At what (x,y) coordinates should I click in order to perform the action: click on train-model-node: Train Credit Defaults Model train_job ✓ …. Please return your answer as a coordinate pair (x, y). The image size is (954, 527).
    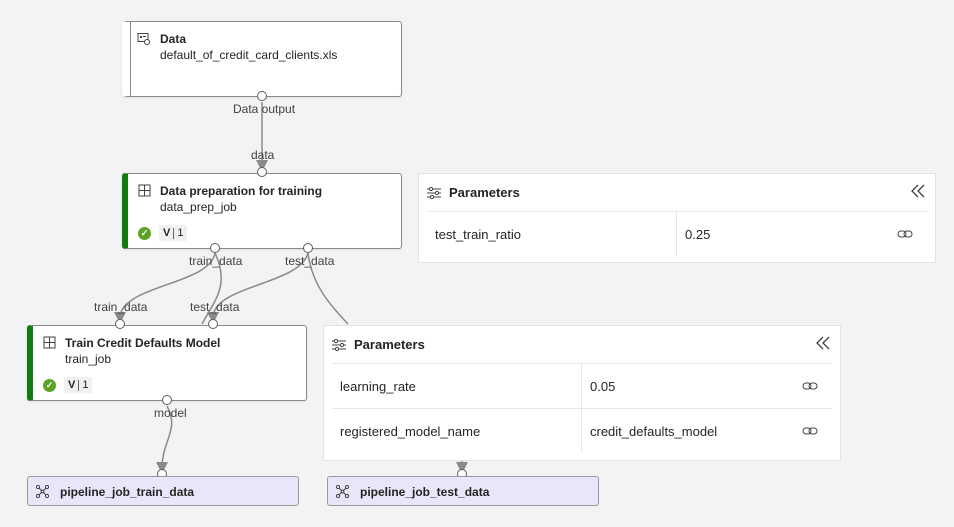
    Looking at the image, I should click on (167, 363).